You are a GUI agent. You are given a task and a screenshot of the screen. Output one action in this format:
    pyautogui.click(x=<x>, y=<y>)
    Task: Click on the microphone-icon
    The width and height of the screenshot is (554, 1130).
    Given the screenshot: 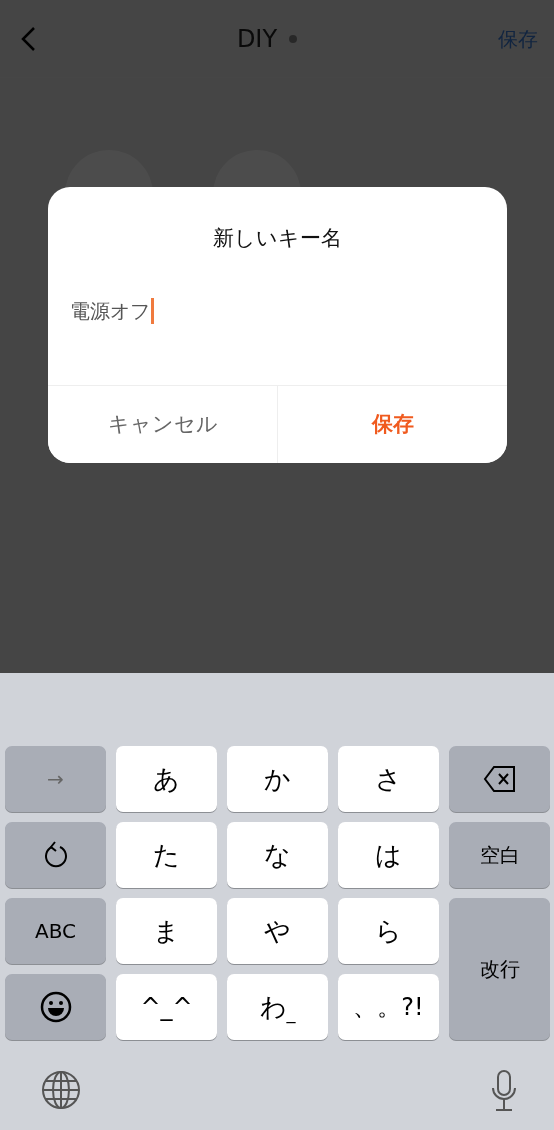 What is the action you would take?
    pyautogui.click(x=504, y=1091)
    